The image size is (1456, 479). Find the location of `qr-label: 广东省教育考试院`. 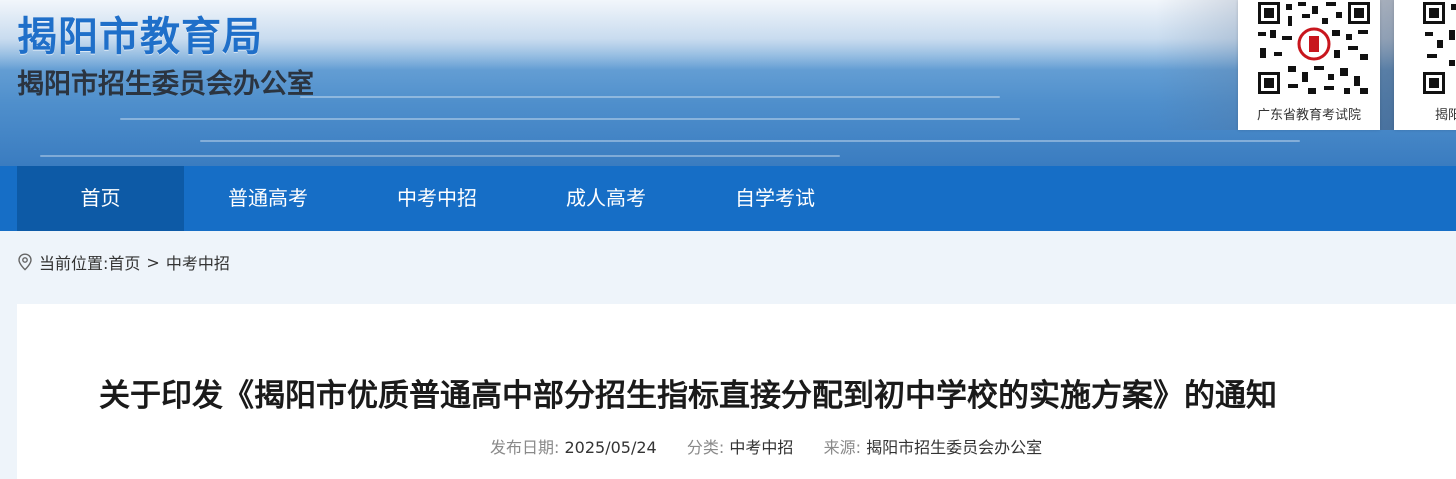

qr-label: 广东省教育考试院 is located at coordinates (1308, 115).